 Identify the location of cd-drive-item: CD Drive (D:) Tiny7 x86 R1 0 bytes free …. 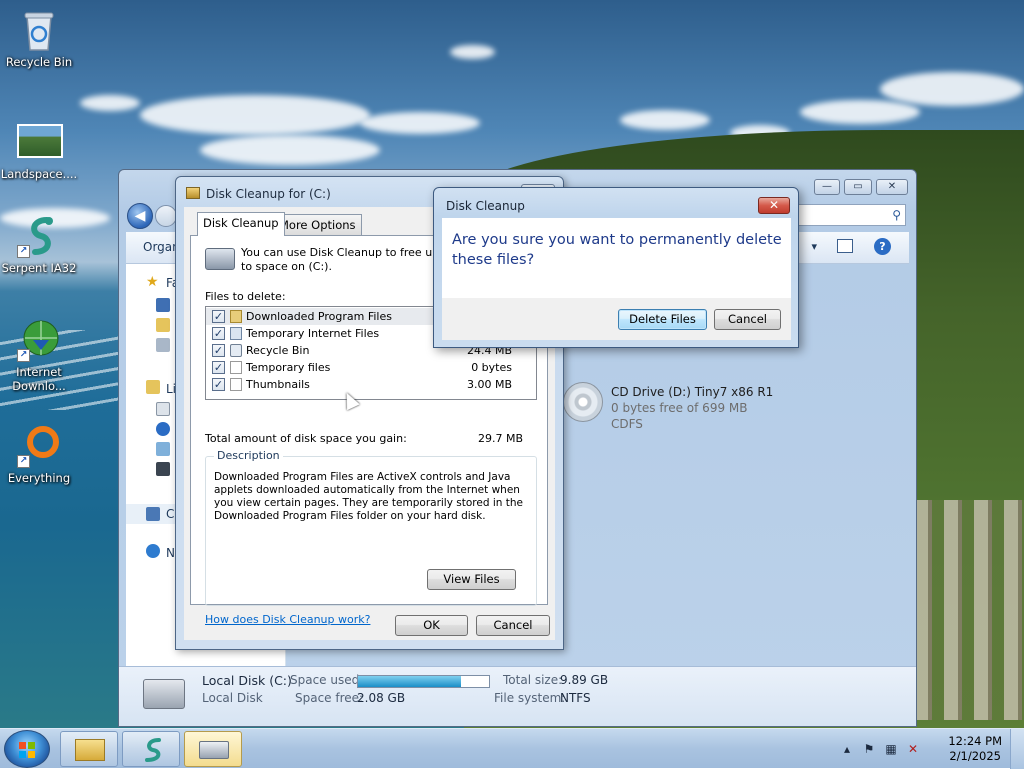
(673, 407).